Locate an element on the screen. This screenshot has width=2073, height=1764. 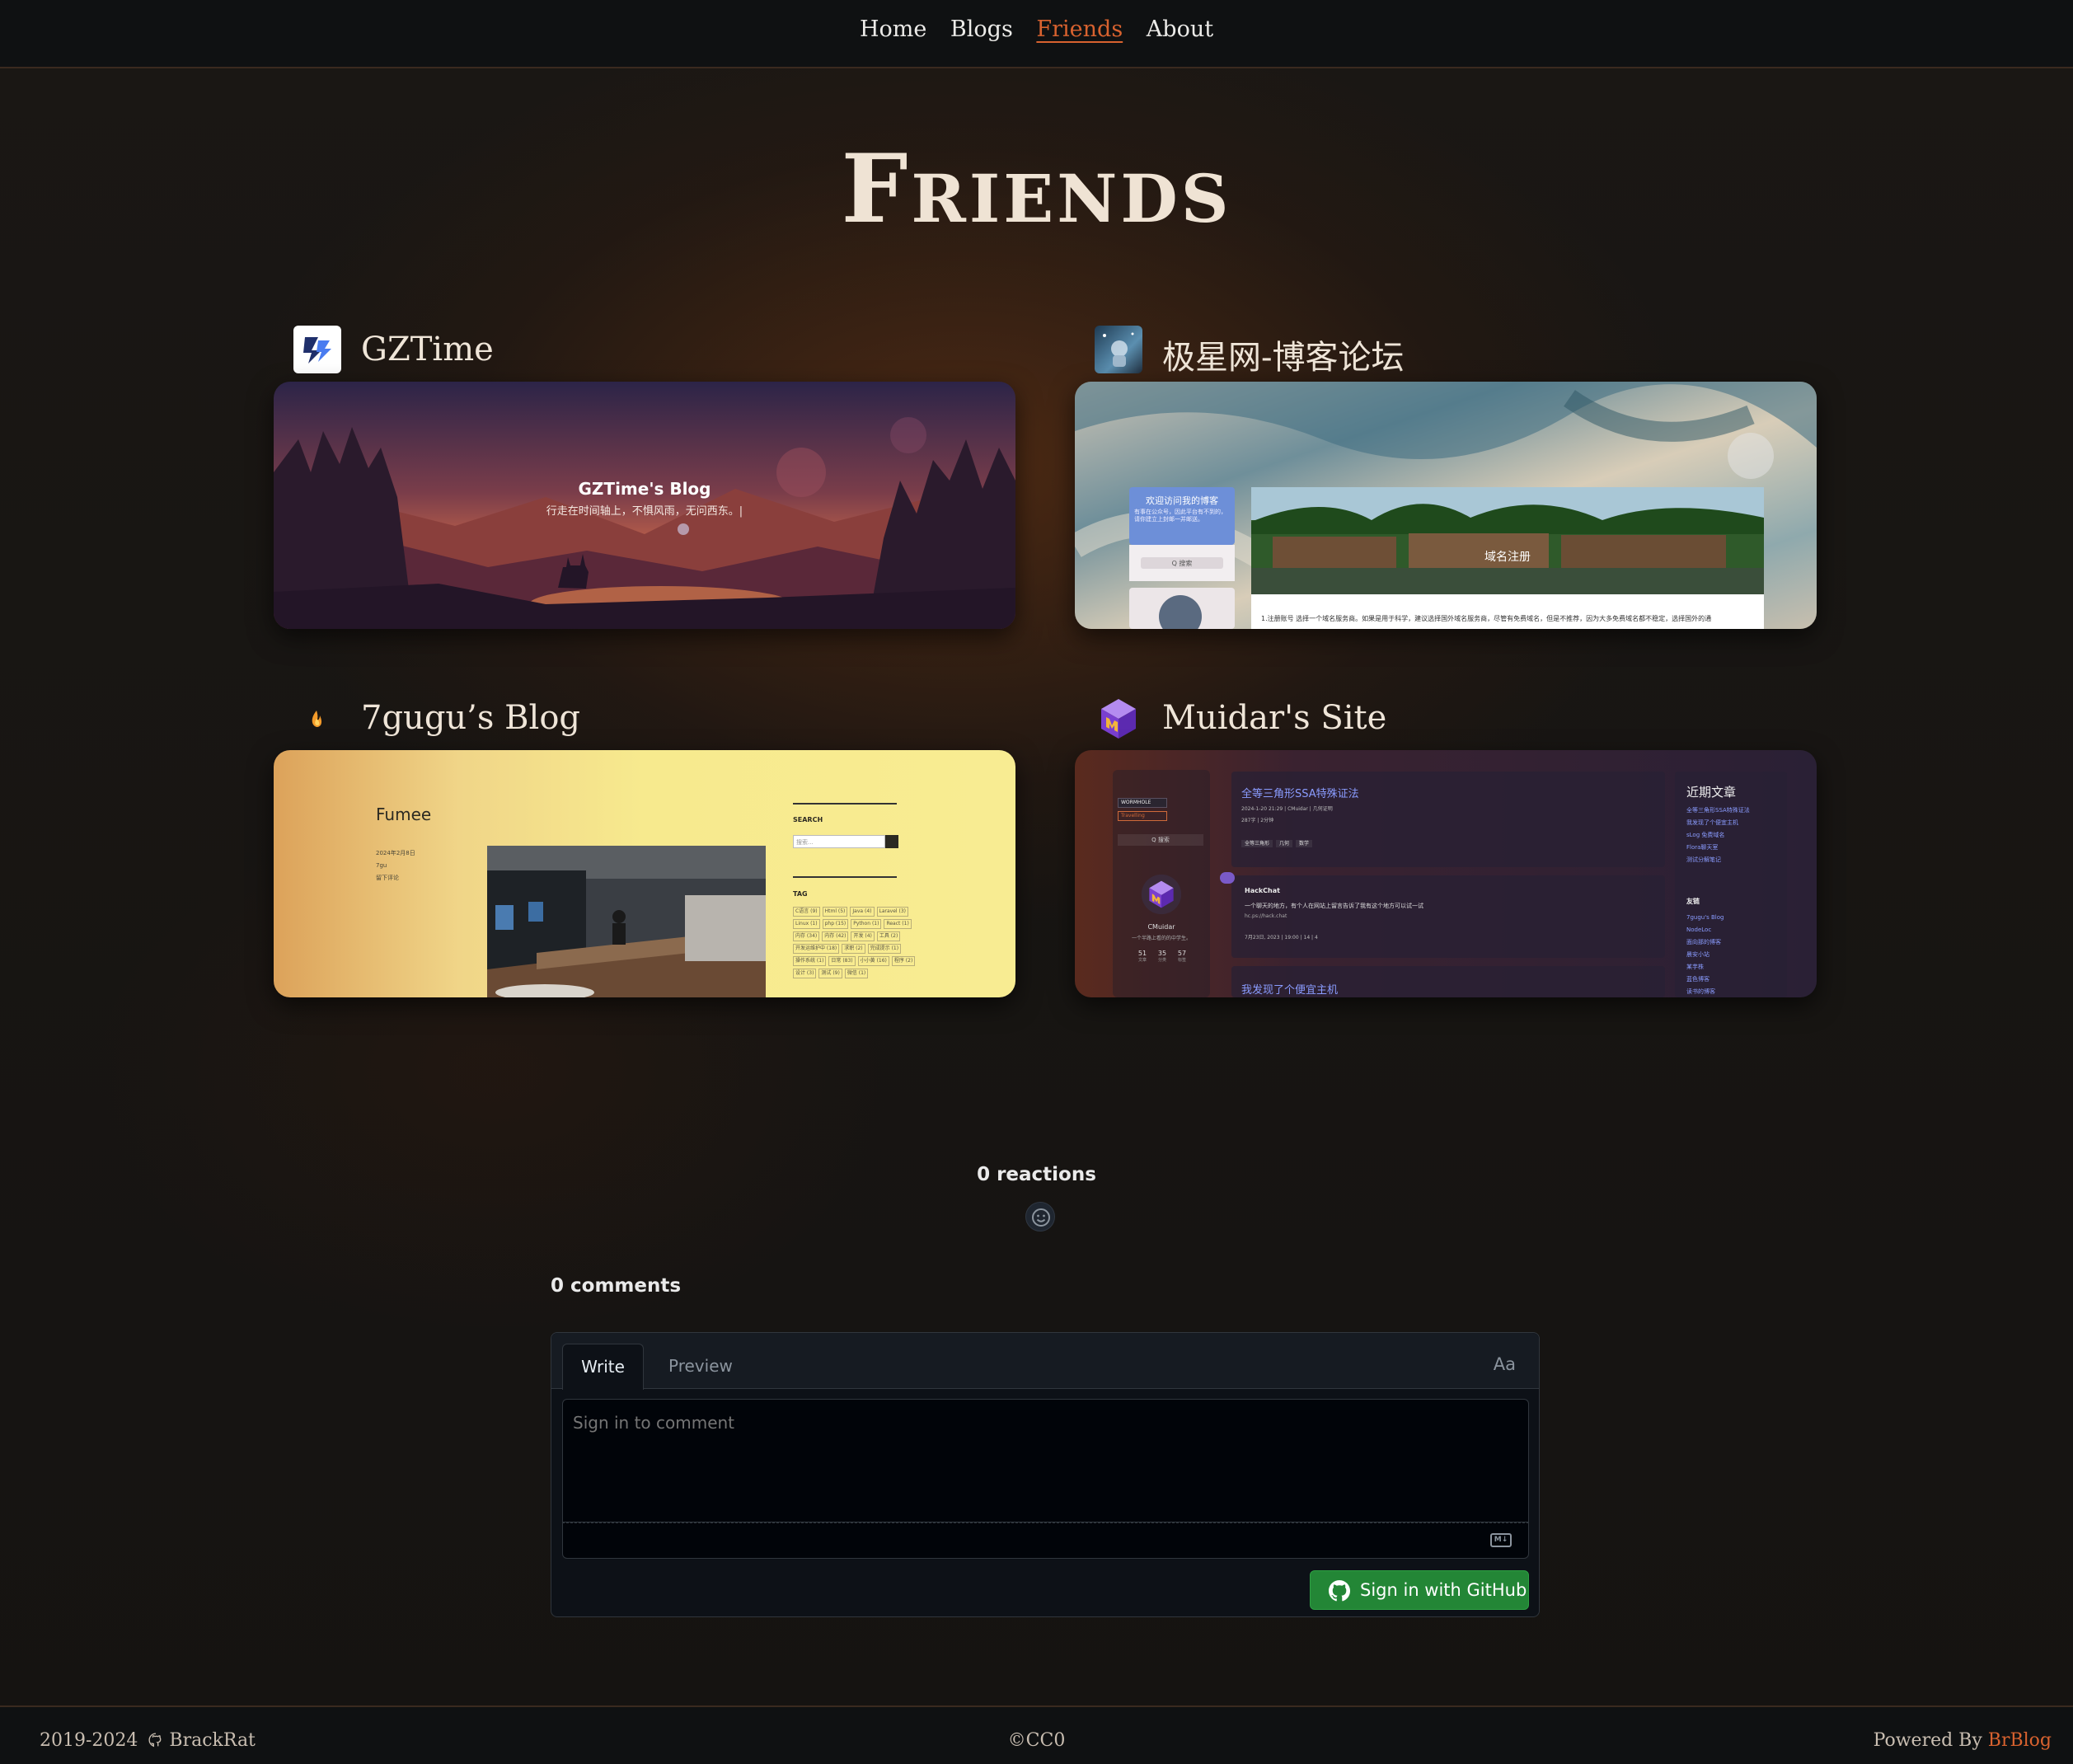
tag-chip: 内存 (34) is located at coordinates (807, 936).